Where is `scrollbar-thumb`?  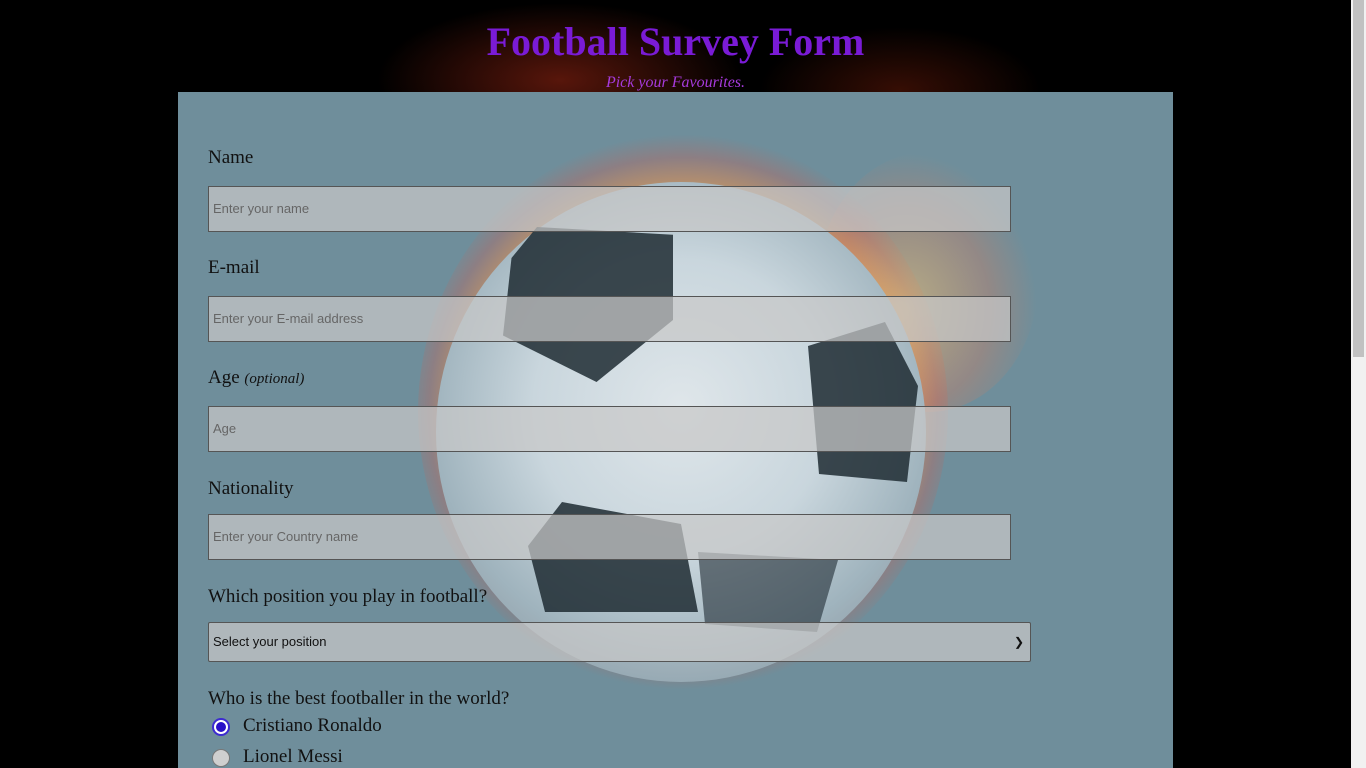 scrollbar-thumb is located at coordinates (1358, 178).